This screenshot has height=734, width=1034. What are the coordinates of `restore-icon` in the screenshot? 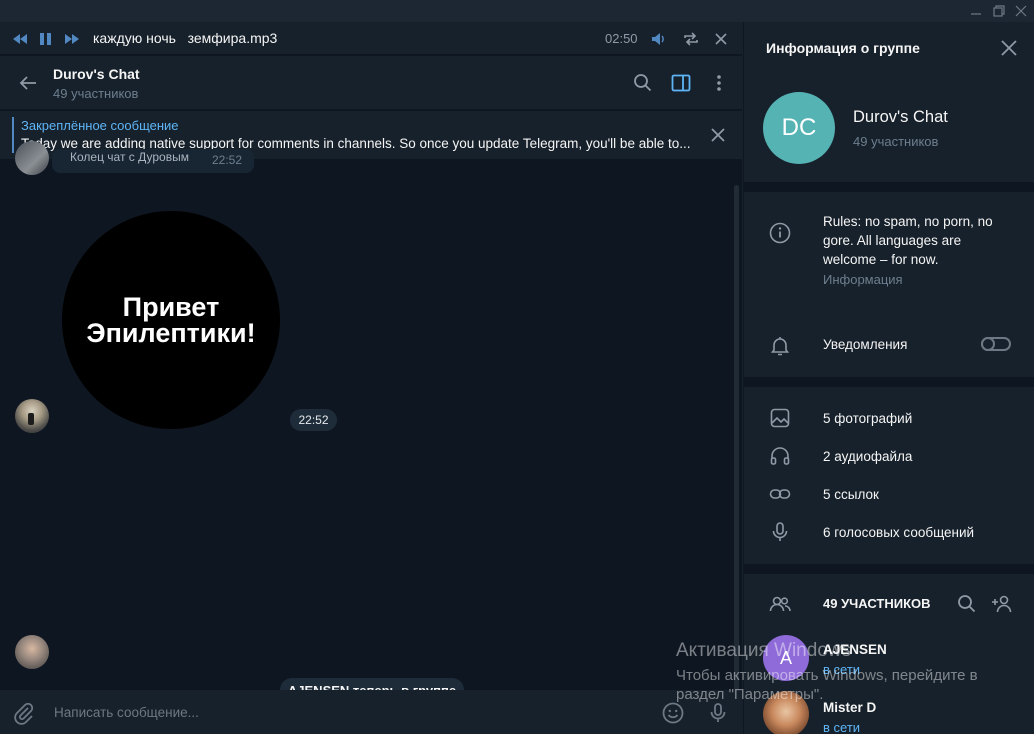 It's located at (999, 11).